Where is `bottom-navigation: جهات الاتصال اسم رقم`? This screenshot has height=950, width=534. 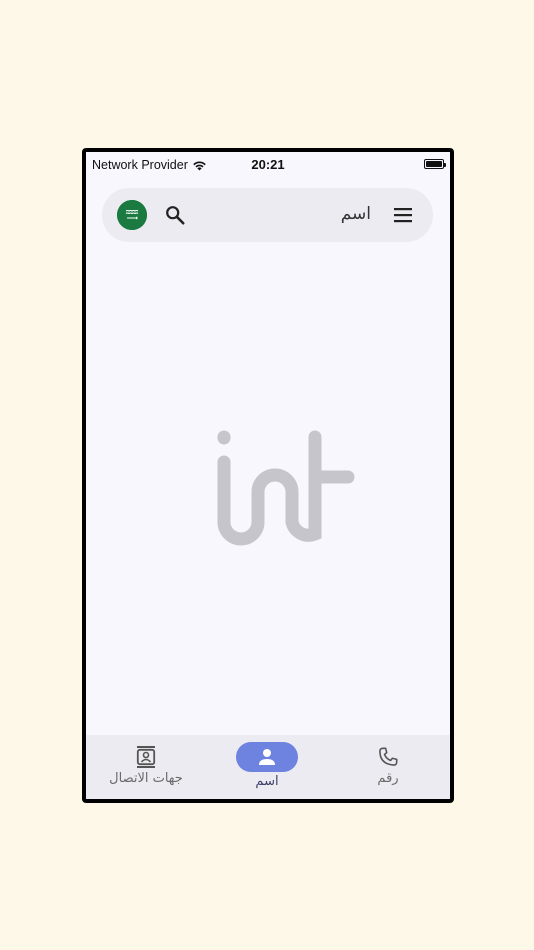
bottom-navigation: جهات الاتصال اسم رقم is located at coordinates (268, 767).